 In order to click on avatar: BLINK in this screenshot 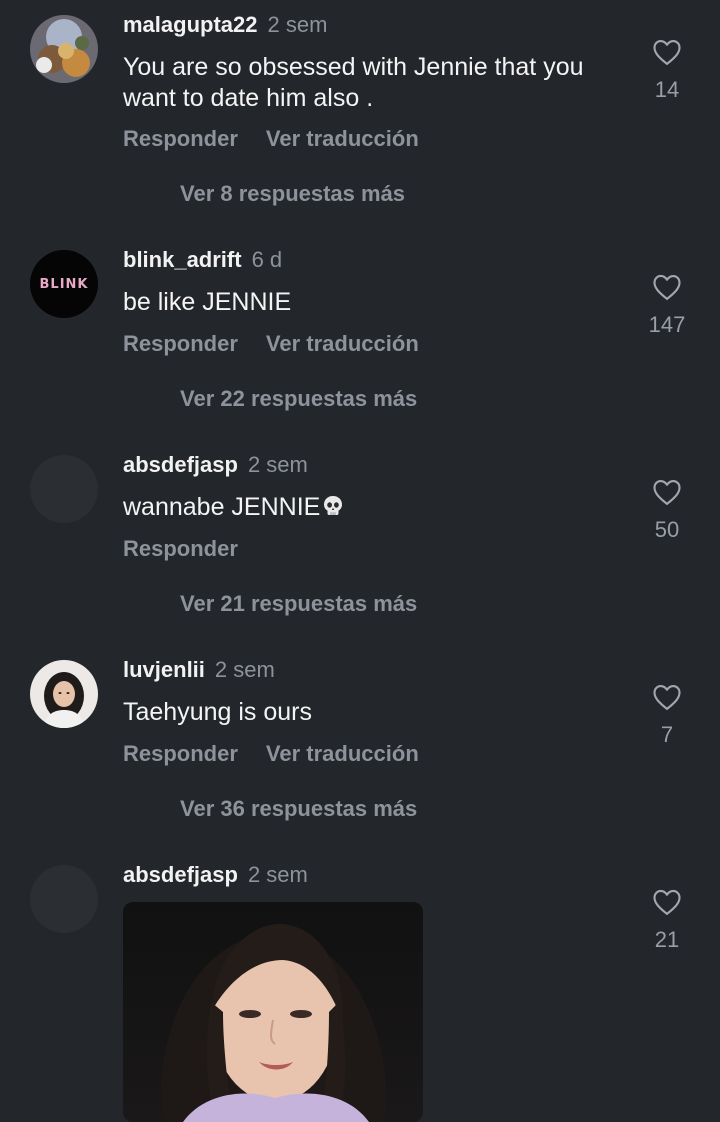, I will do `click(64, 284)`.